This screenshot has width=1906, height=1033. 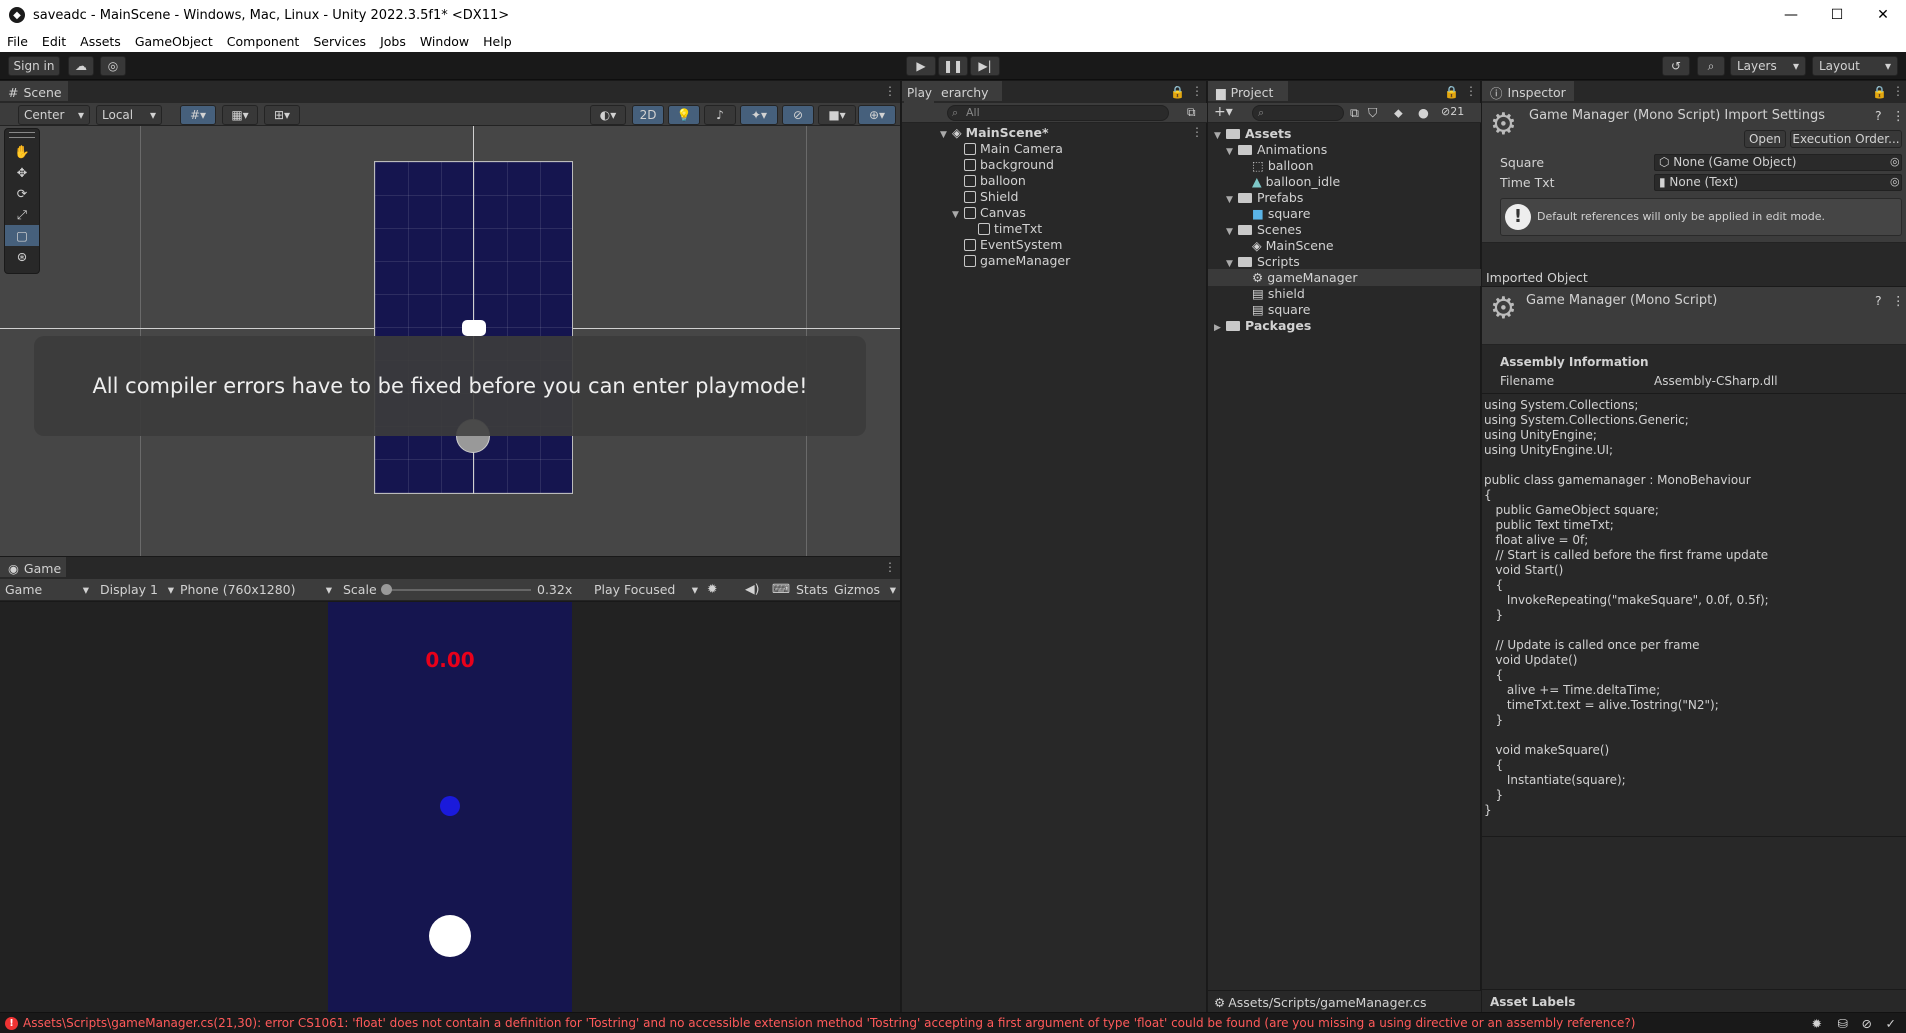 I want to click on hidden-objects-icon: ⊘, so click(x=798, y=115).